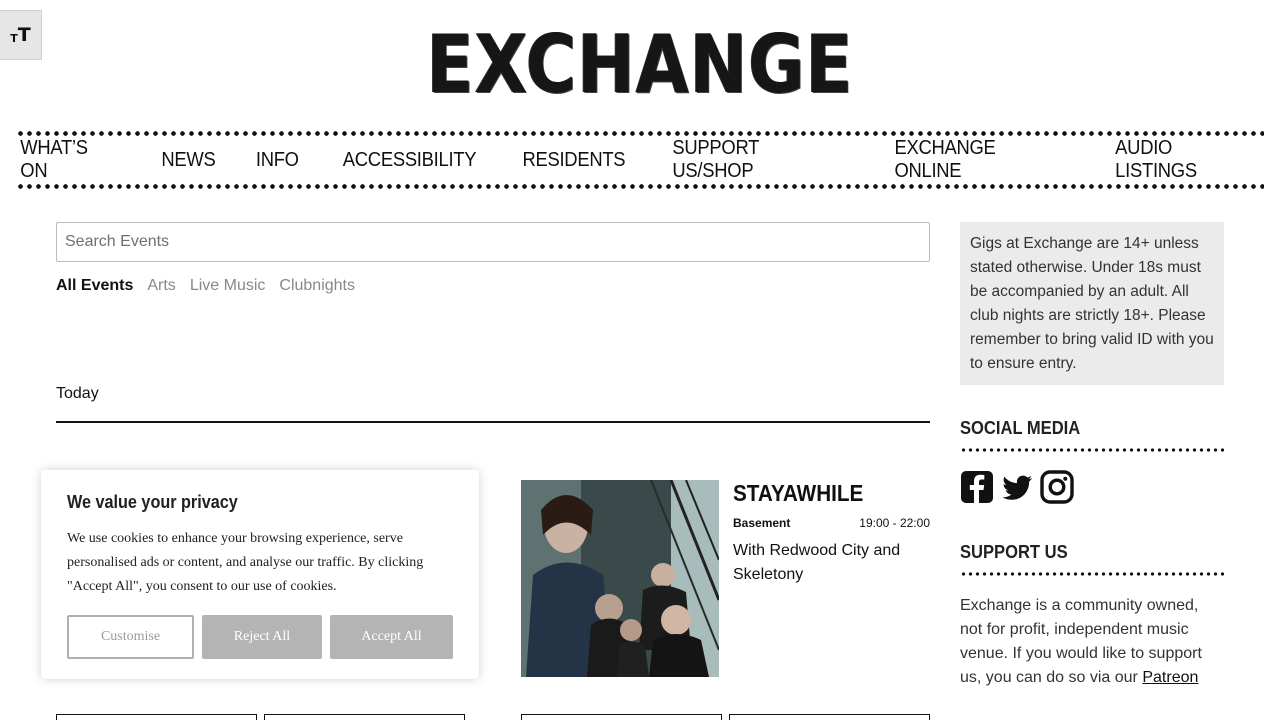 The image size is (1280, 720). I want to click on font-size-small-glyph: T, so click(14, 38).